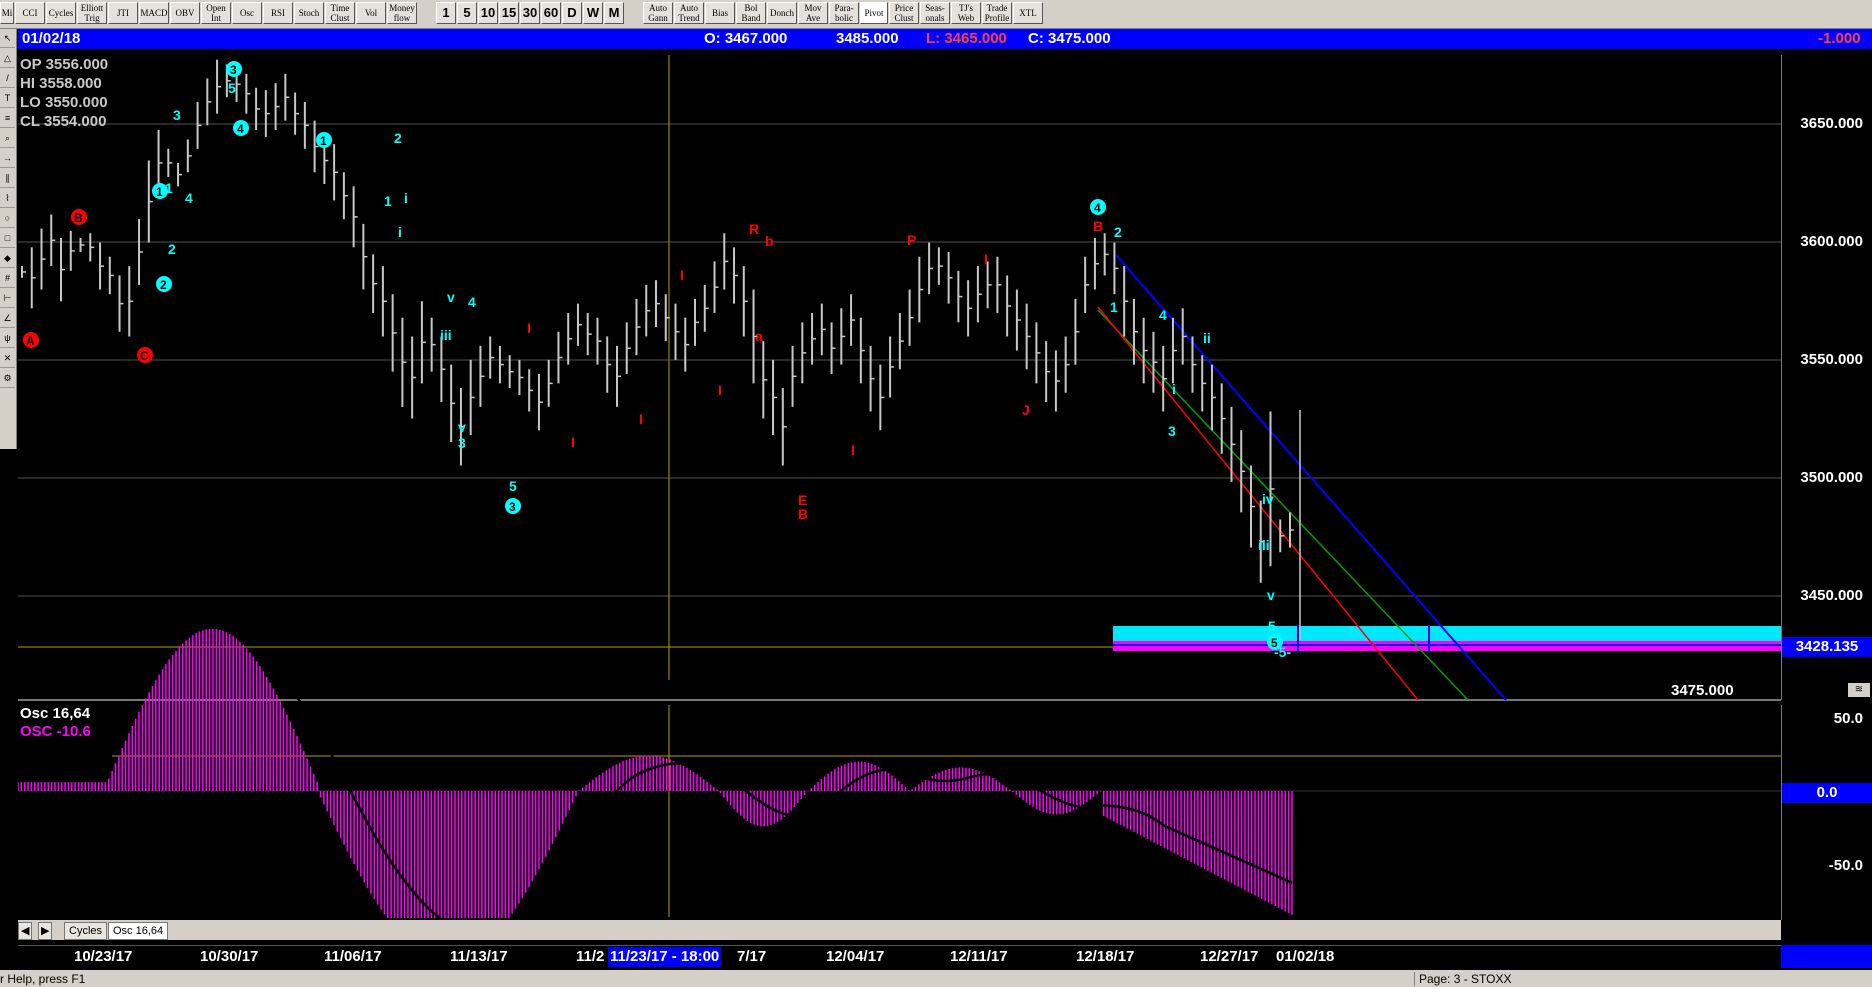 The width and height of the screenshot is (1872, 987). Describe the element at coordinates (7, 118) in the screenshot. I see `tool-fib-icon: ≡` at that location.